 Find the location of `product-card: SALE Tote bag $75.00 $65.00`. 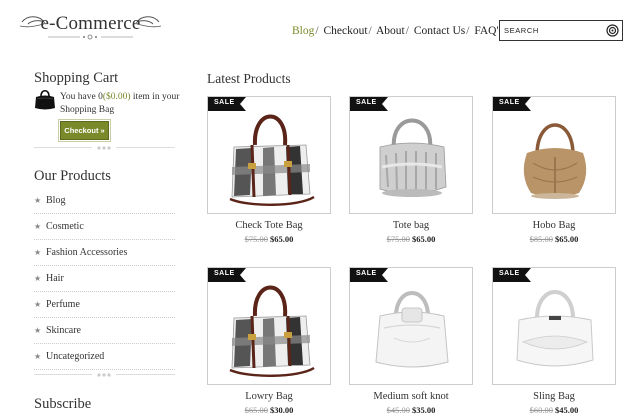

product-card: SALE Tote bag $75.00 $65.00 is located at coordinates (411, 170).